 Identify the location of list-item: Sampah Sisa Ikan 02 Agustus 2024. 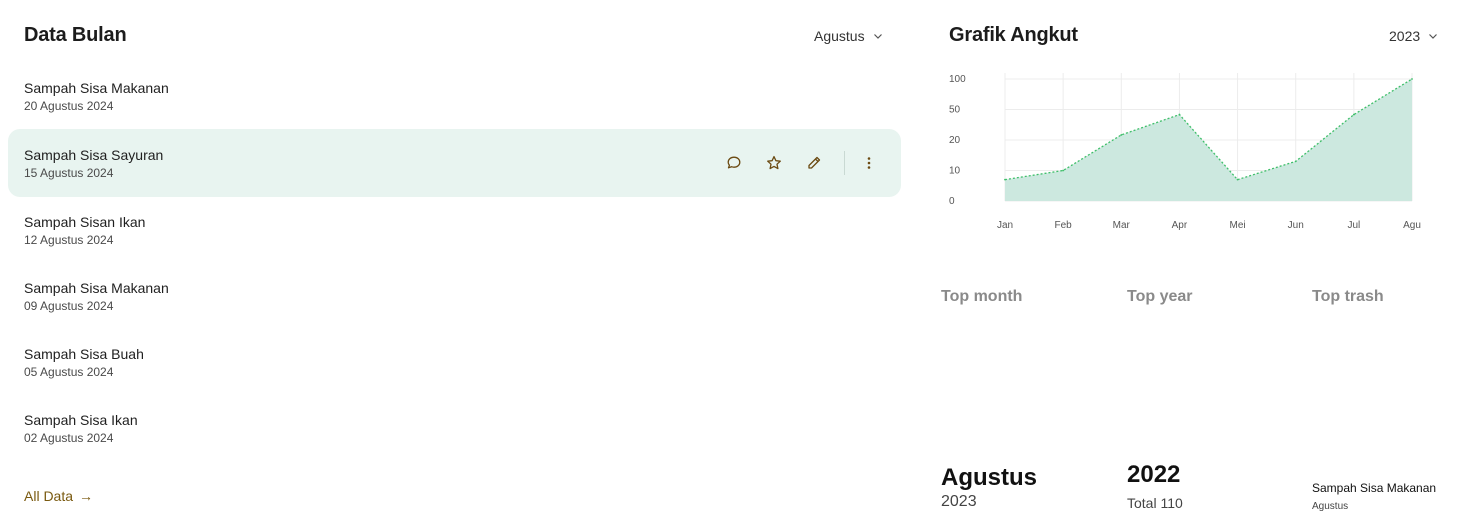
(454, 428).